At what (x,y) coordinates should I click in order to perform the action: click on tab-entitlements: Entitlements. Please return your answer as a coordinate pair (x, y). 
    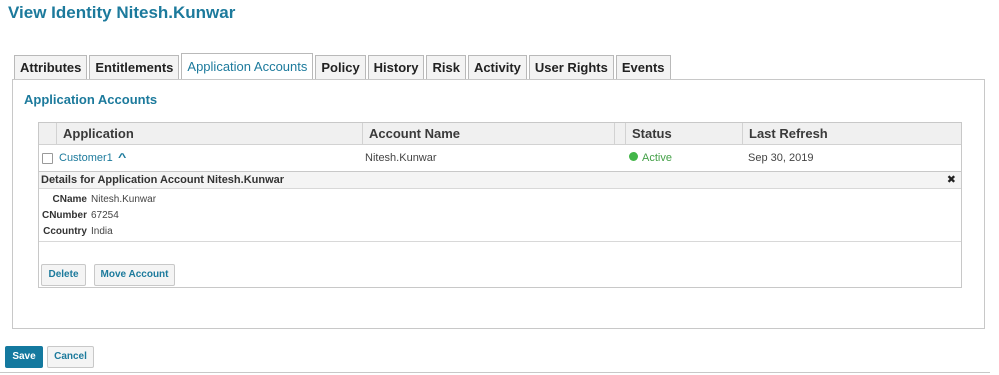
    Looking at the image, I should click on (134, 67).